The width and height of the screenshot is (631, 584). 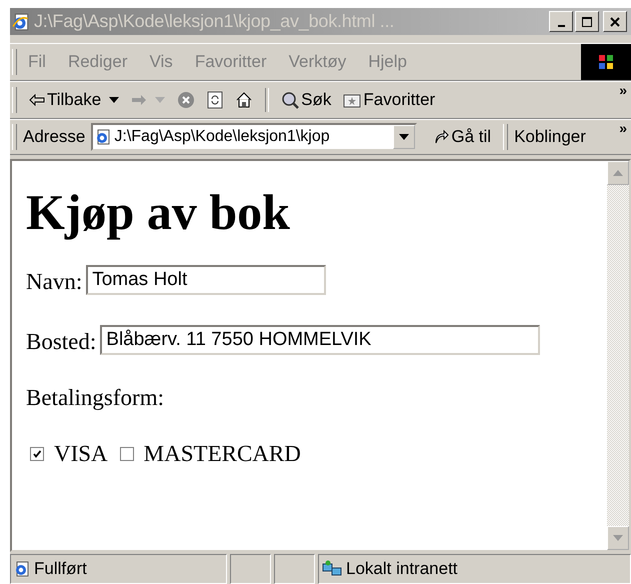 What do you see at coordinates (561, 21) in the screenshot?
I see `minimize-button` at bounding box center [561, 21].